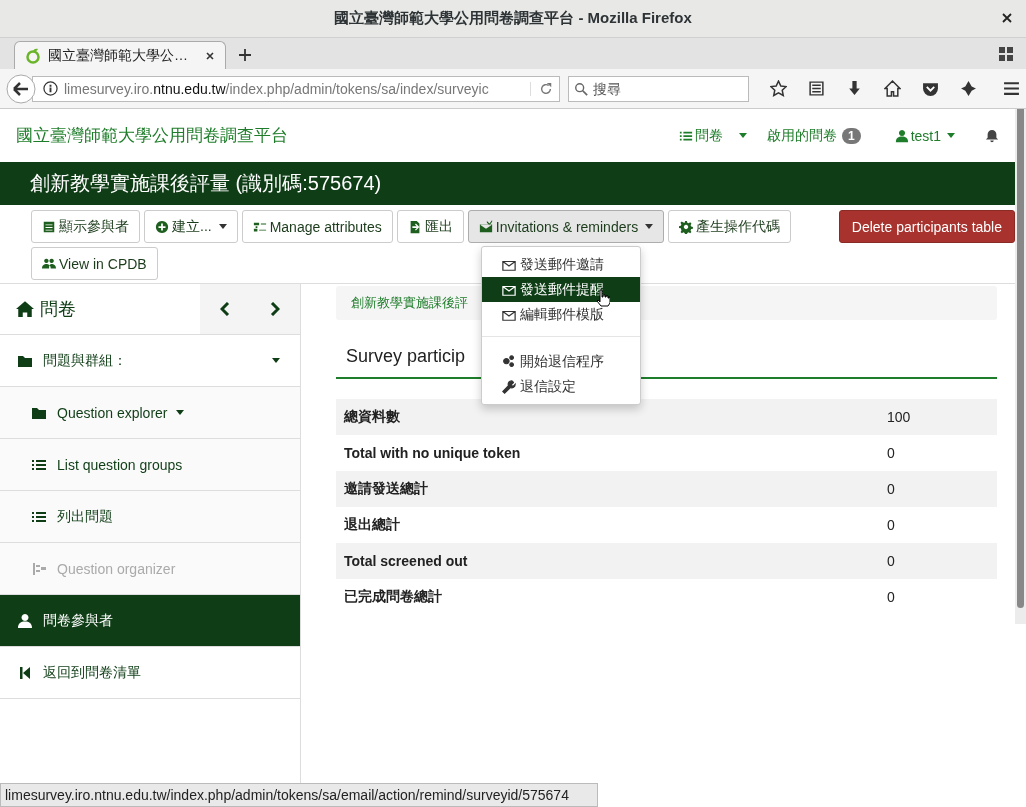  Describe the element at coordinates (730, 226) in the screenshot. I see `toolbar-button: 產生操作代碼` at that location.